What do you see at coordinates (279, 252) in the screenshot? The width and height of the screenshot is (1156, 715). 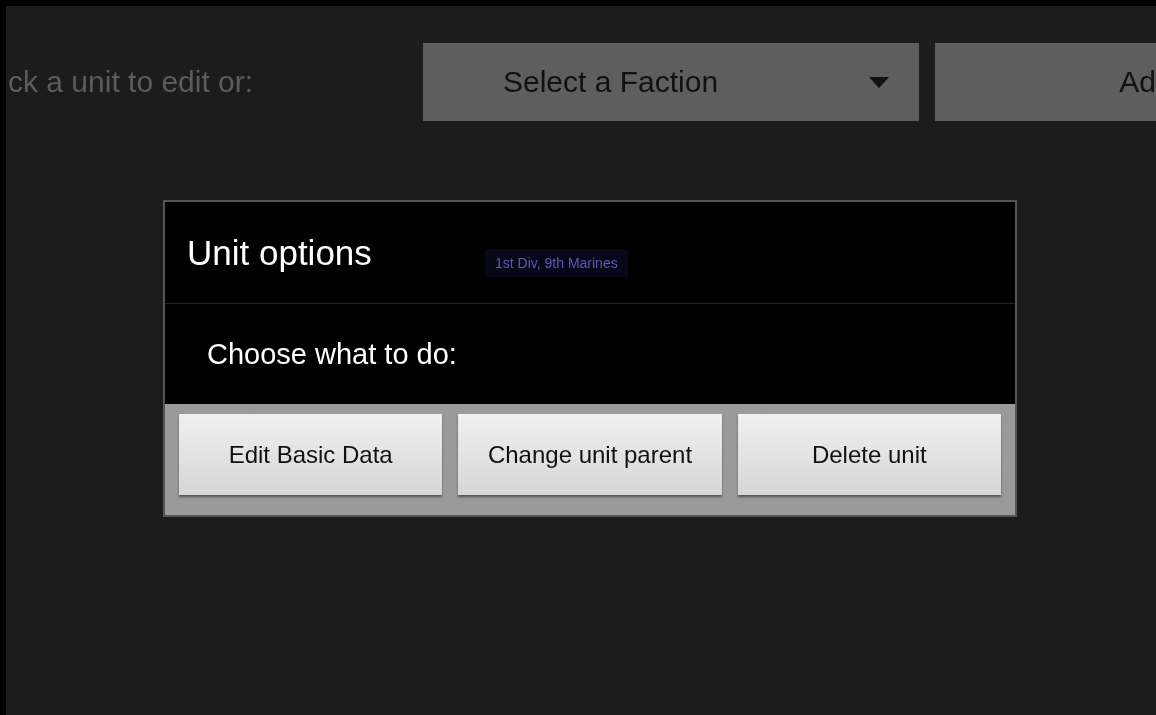 I see `dialog-title: Unit options` at bounding box center [279, 252].